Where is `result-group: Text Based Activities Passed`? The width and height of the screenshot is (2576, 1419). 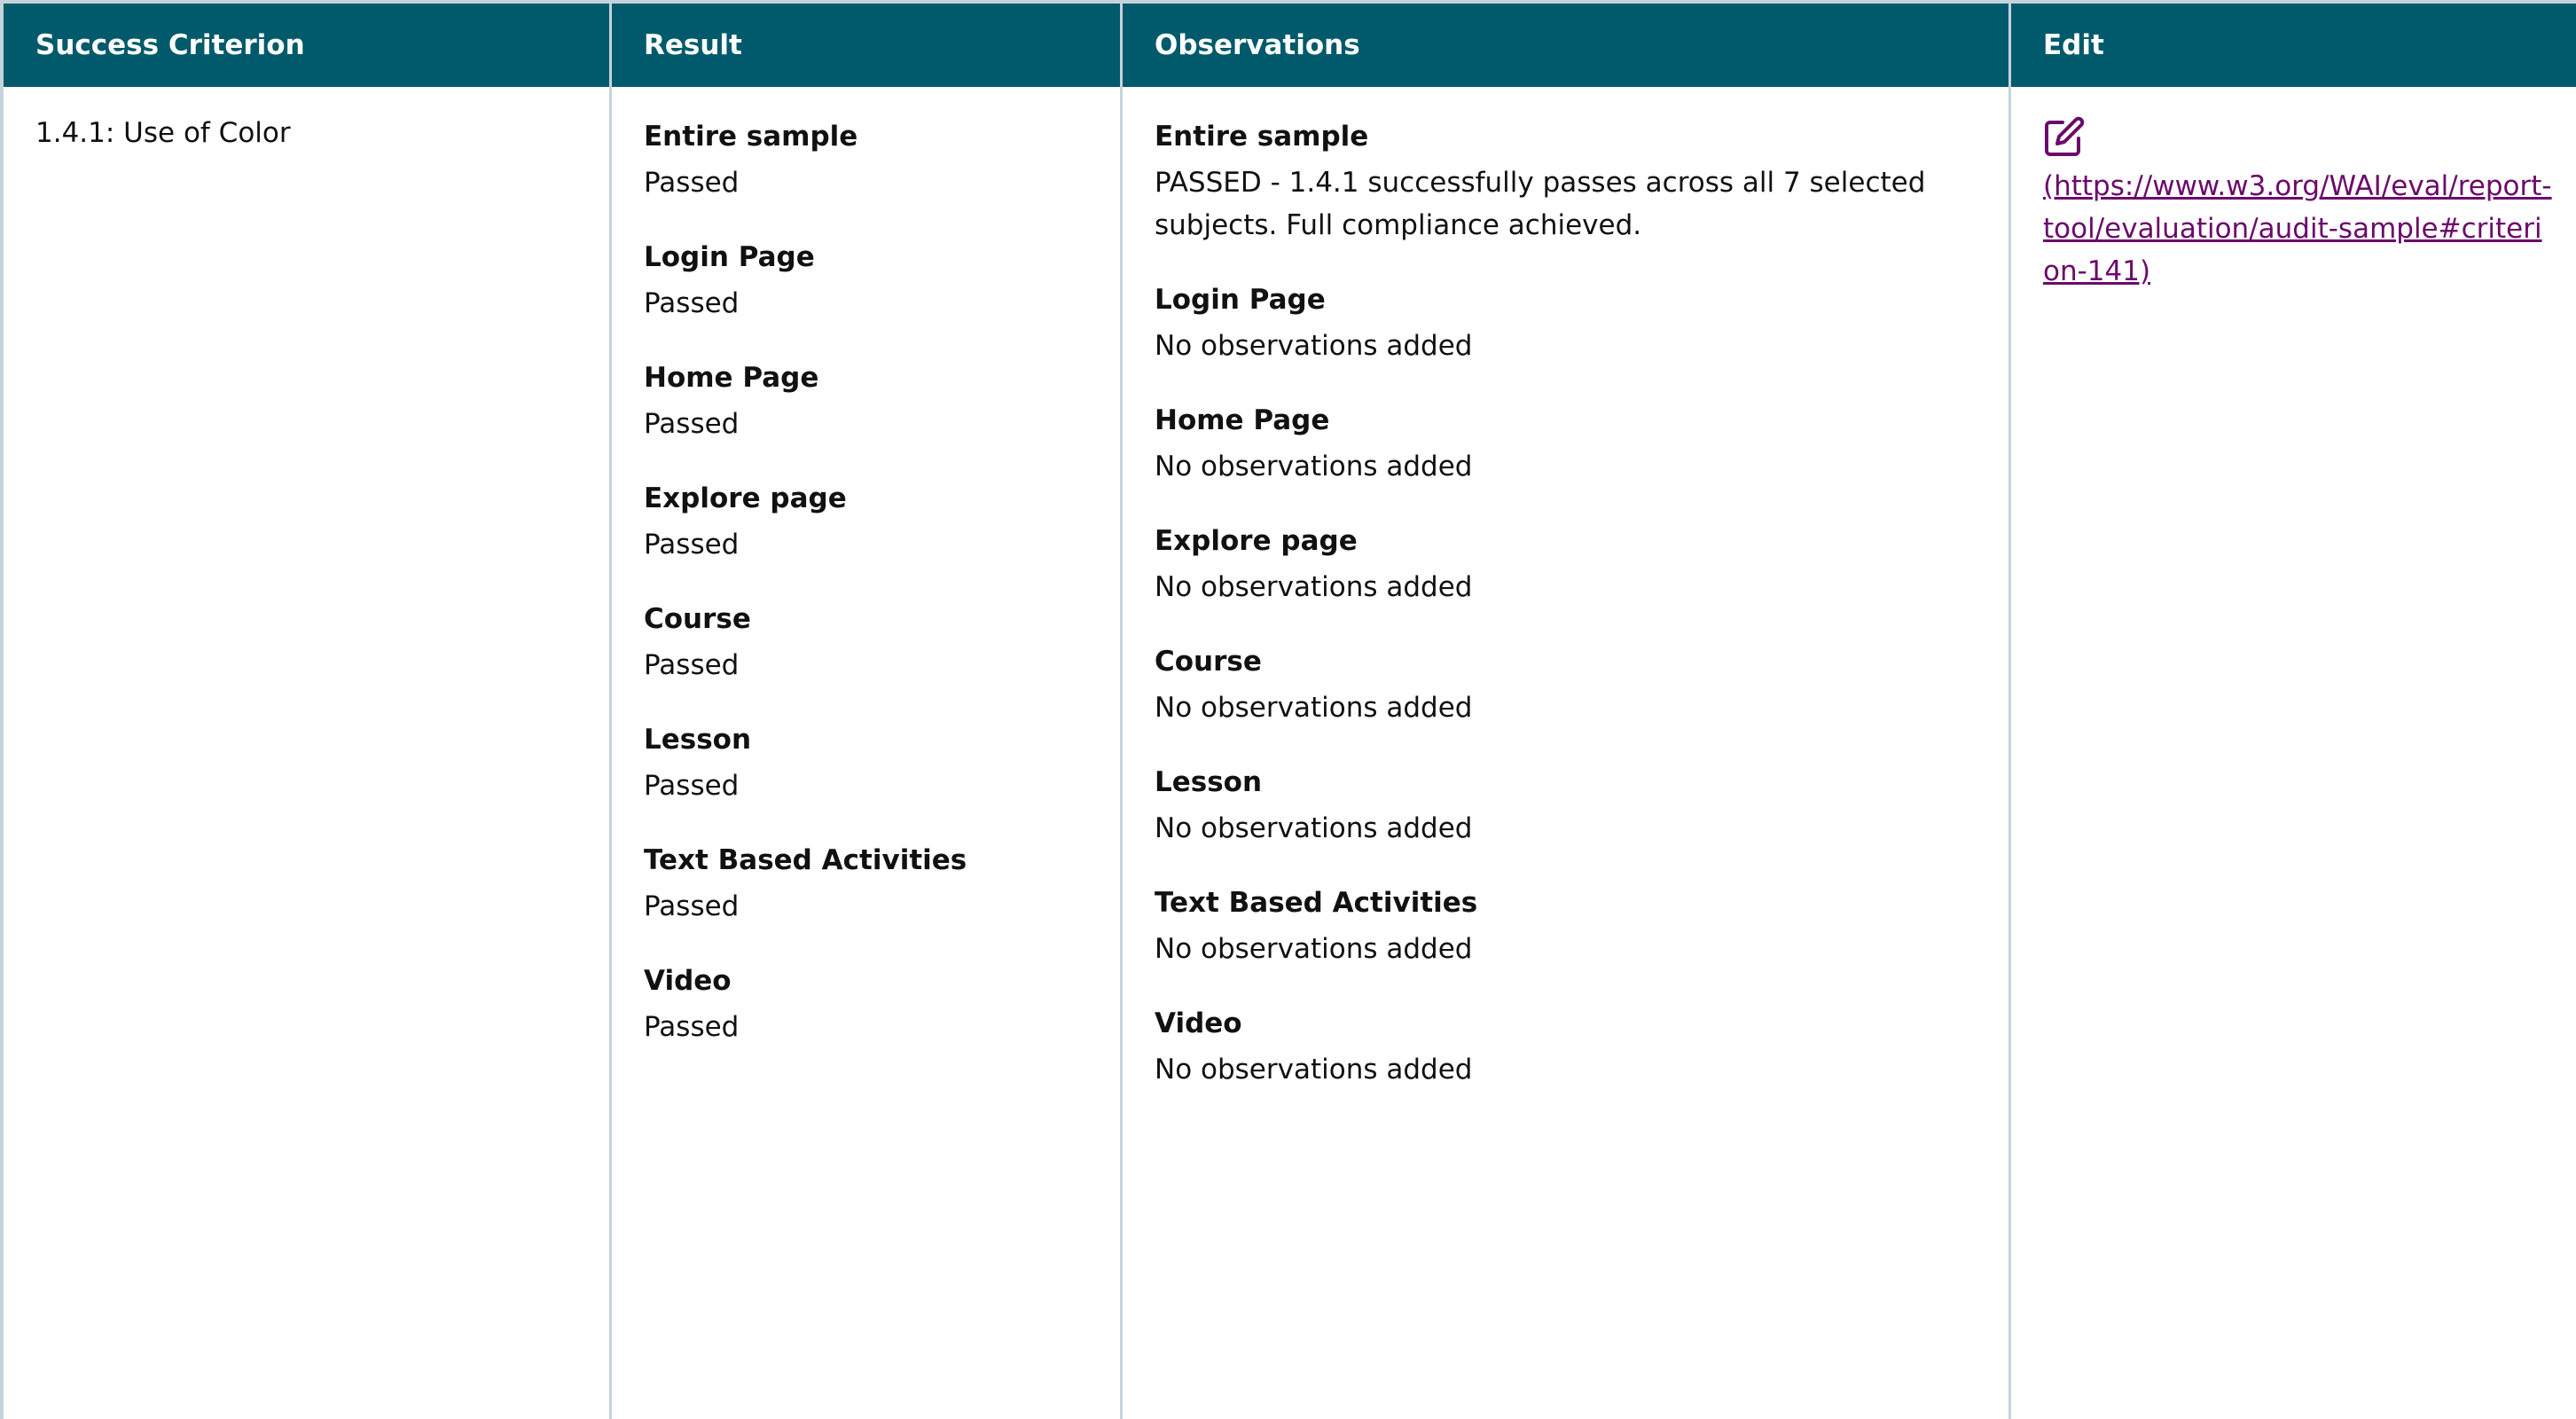
result-group: Text Based Activities Passed is located at coordinates (882, 881).